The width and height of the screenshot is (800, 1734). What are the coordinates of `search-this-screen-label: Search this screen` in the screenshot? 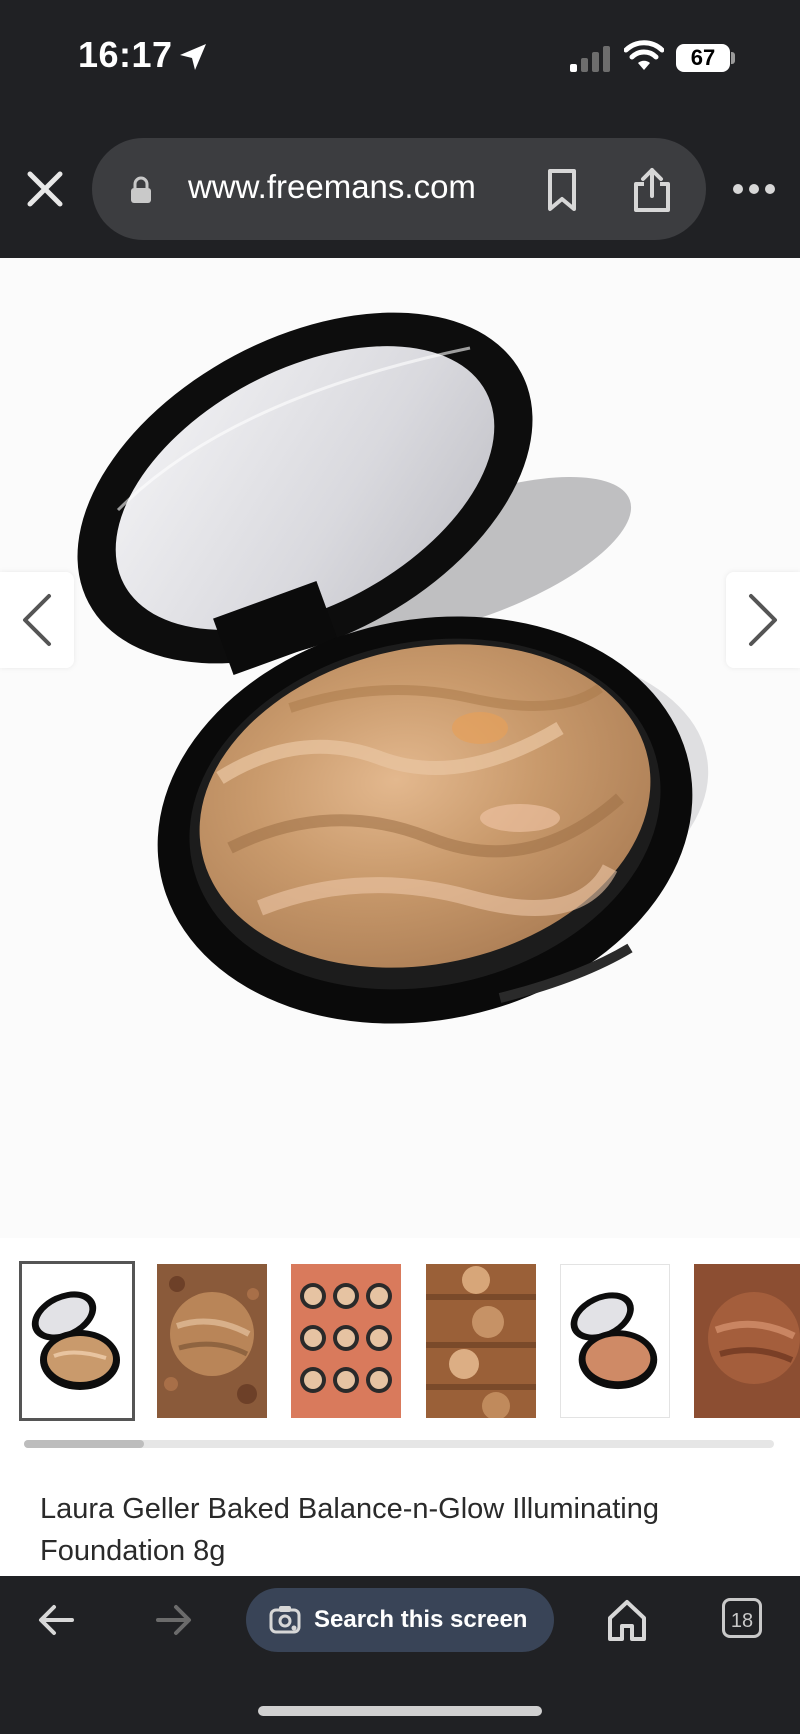 It's located at (421, 1619).